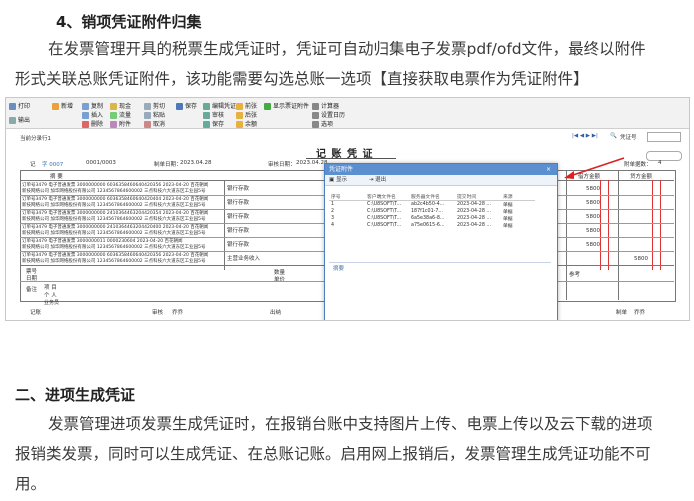  I want to click on show-button: ▣ 显示, so click(343, 180).